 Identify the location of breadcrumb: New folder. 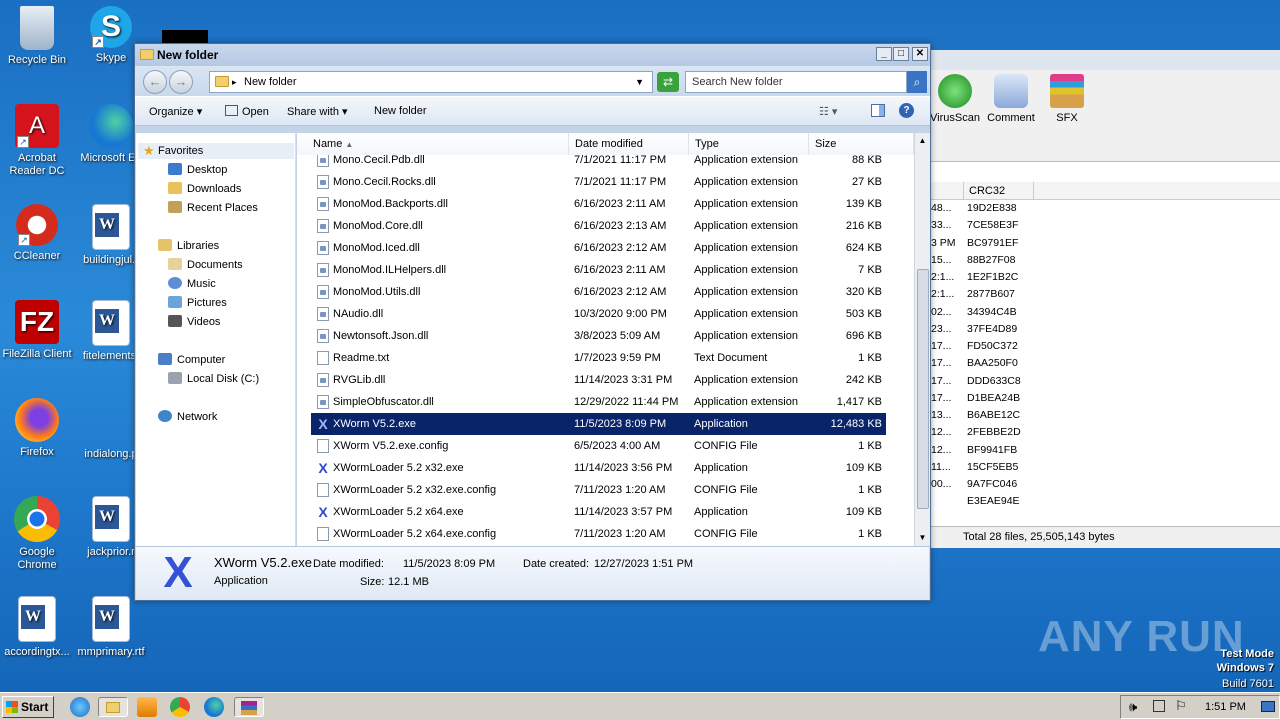
(266, 82).